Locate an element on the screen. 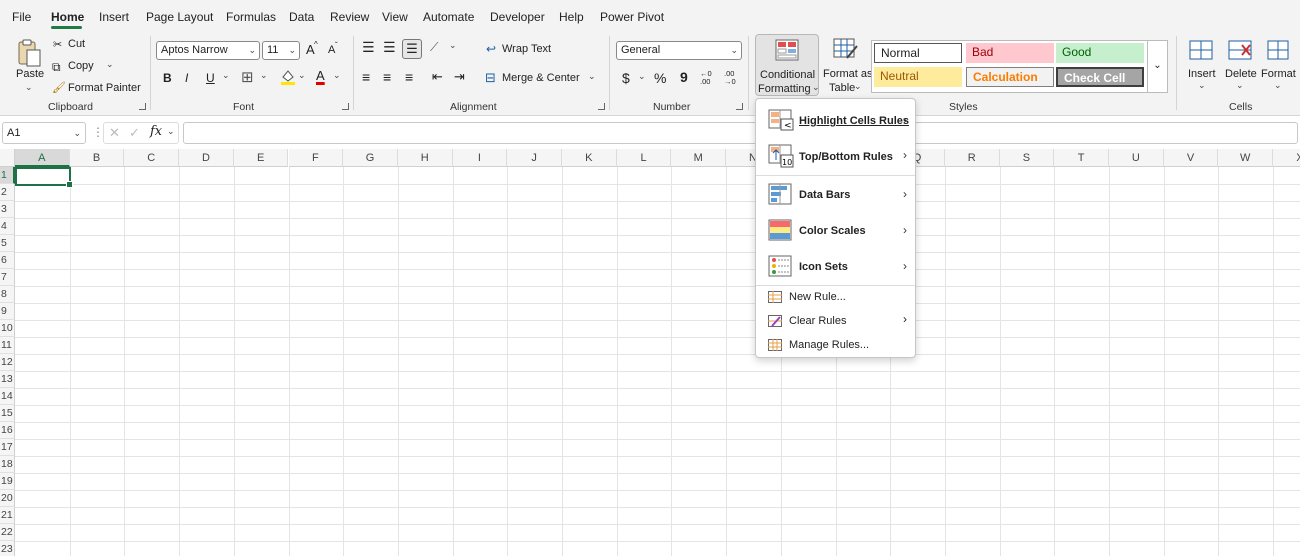  paste-icon is located at coordinates (29, 53).